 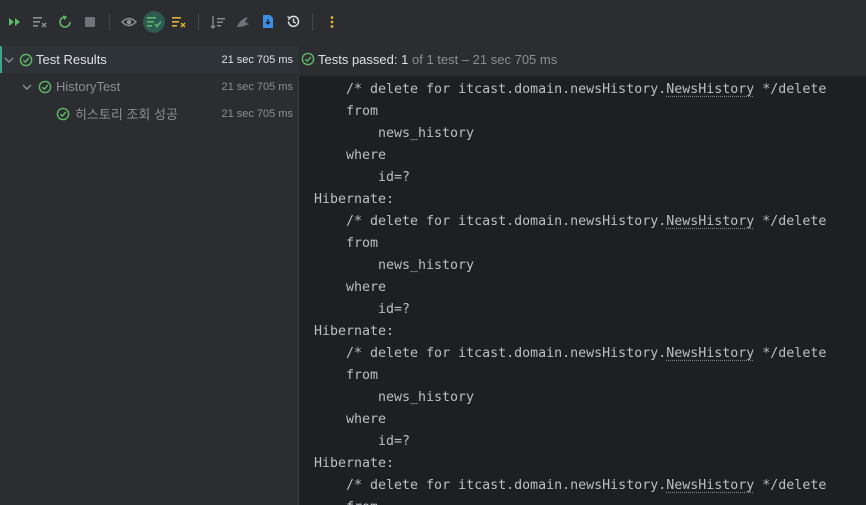 I want to click on status-passed-count: 1, so click(x=405, y=59).